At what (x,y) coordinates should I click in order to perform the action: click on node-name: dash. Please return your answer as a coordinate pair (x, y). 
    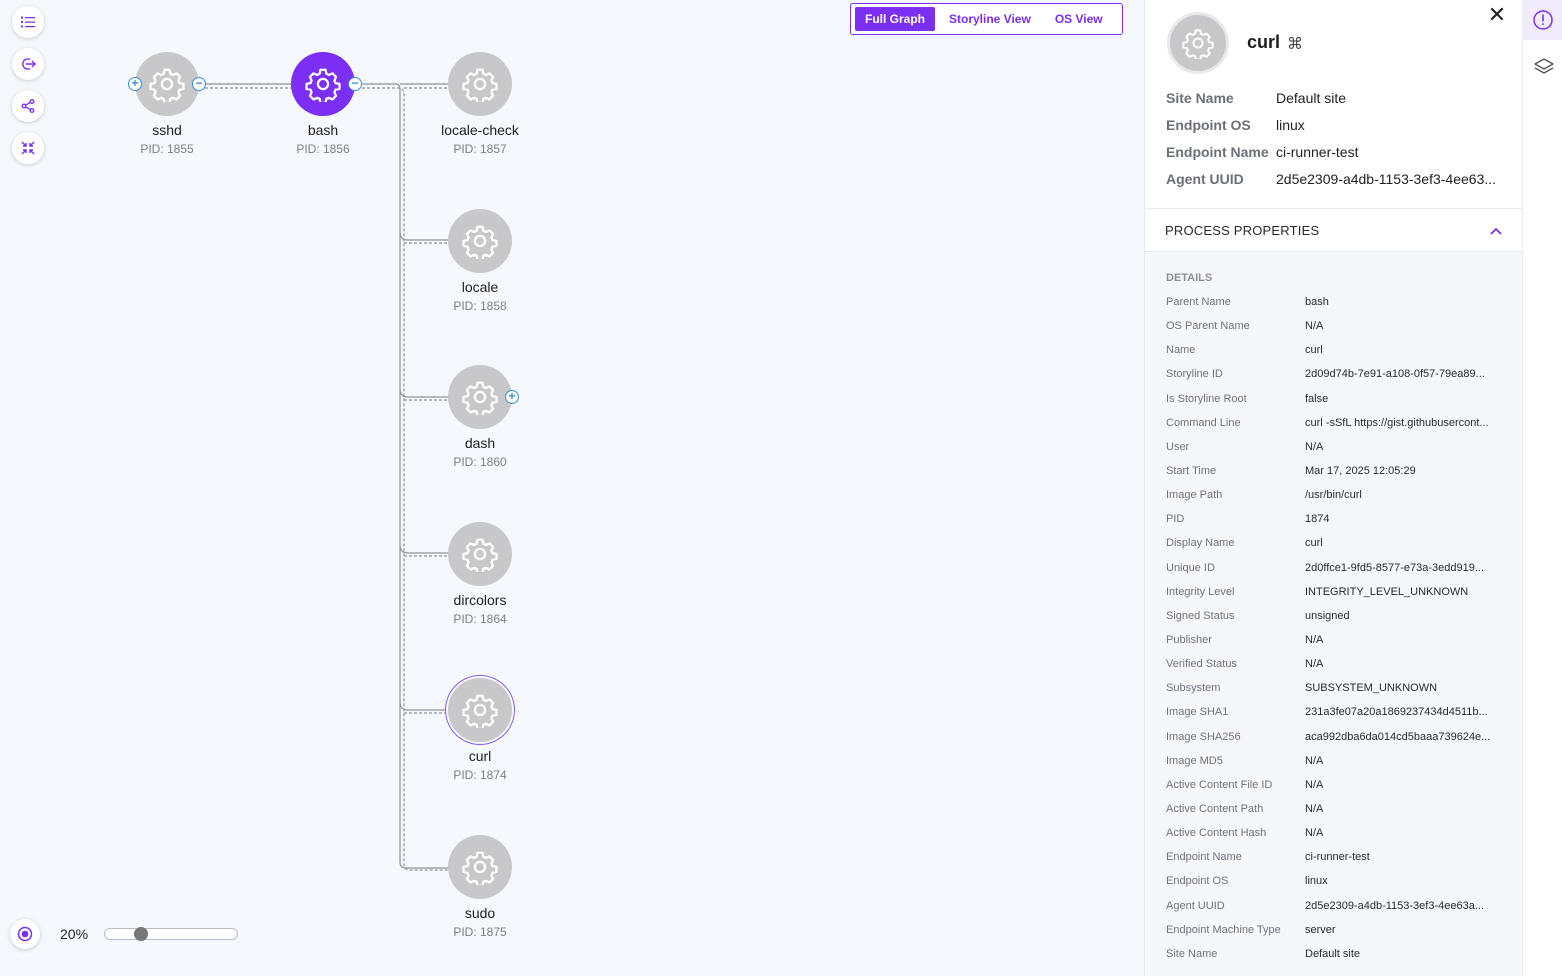
    Looking at the image, I should click on (480, 443).